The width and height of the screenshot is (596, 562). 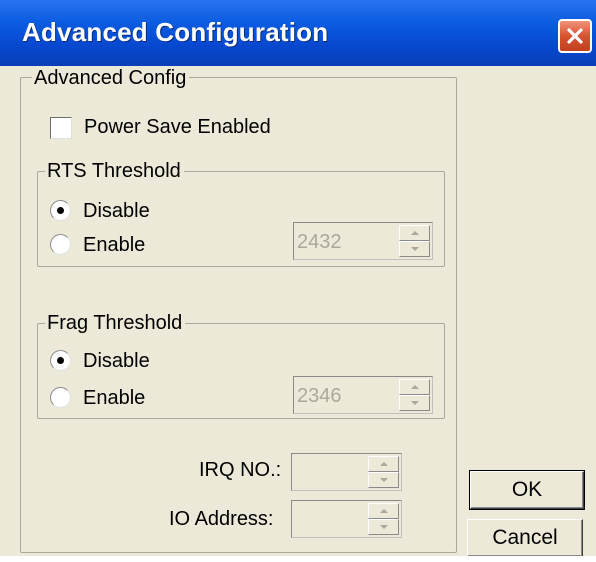 What do you see at coordinates (319, 242) in the screenshot?
I see `rts-threshold-value: 2432` at bounding box center [319, 242].